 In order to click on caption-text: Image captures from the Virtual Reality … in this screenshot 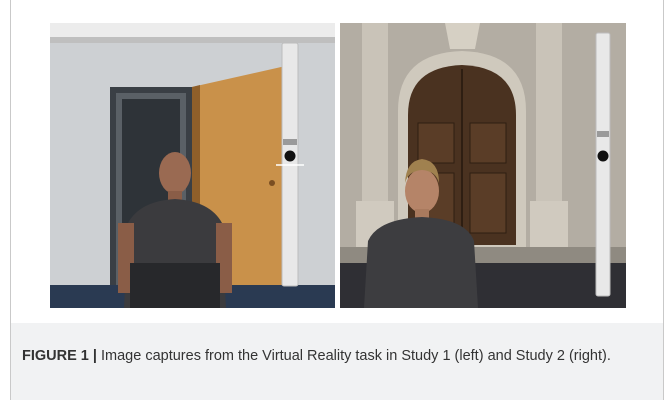, I will do `click(353, 356)`.